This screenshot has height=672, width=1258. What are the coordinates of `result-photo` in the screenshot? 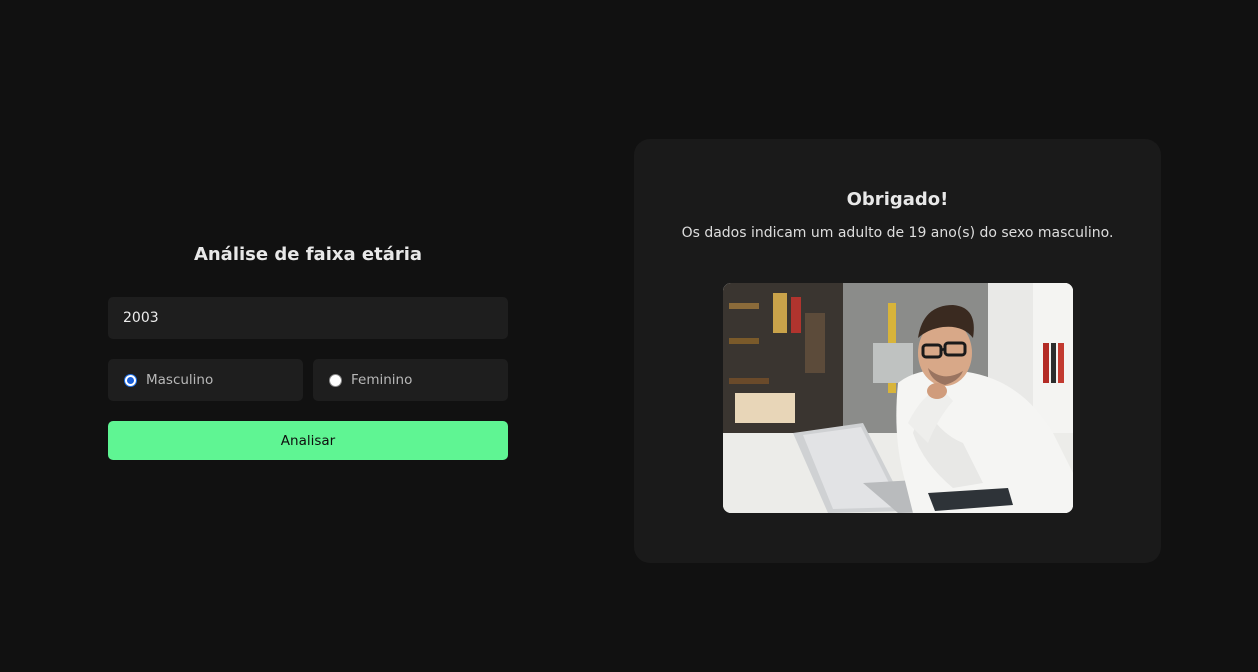 It's located at (898, 398).